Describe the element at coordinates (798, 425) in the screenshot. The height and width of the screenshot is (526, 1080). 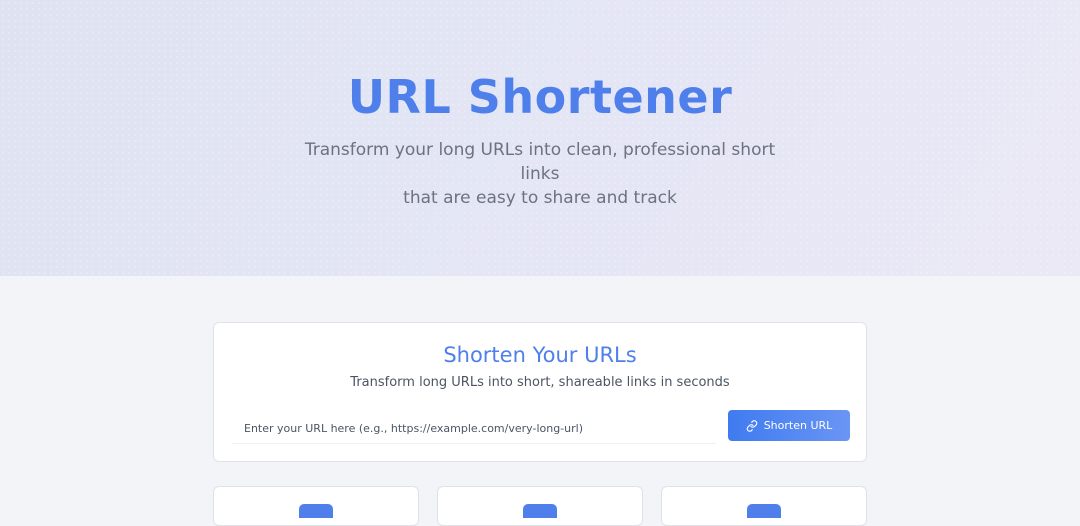
I see `shorten-url-button-label: Shorten URL` at that location.